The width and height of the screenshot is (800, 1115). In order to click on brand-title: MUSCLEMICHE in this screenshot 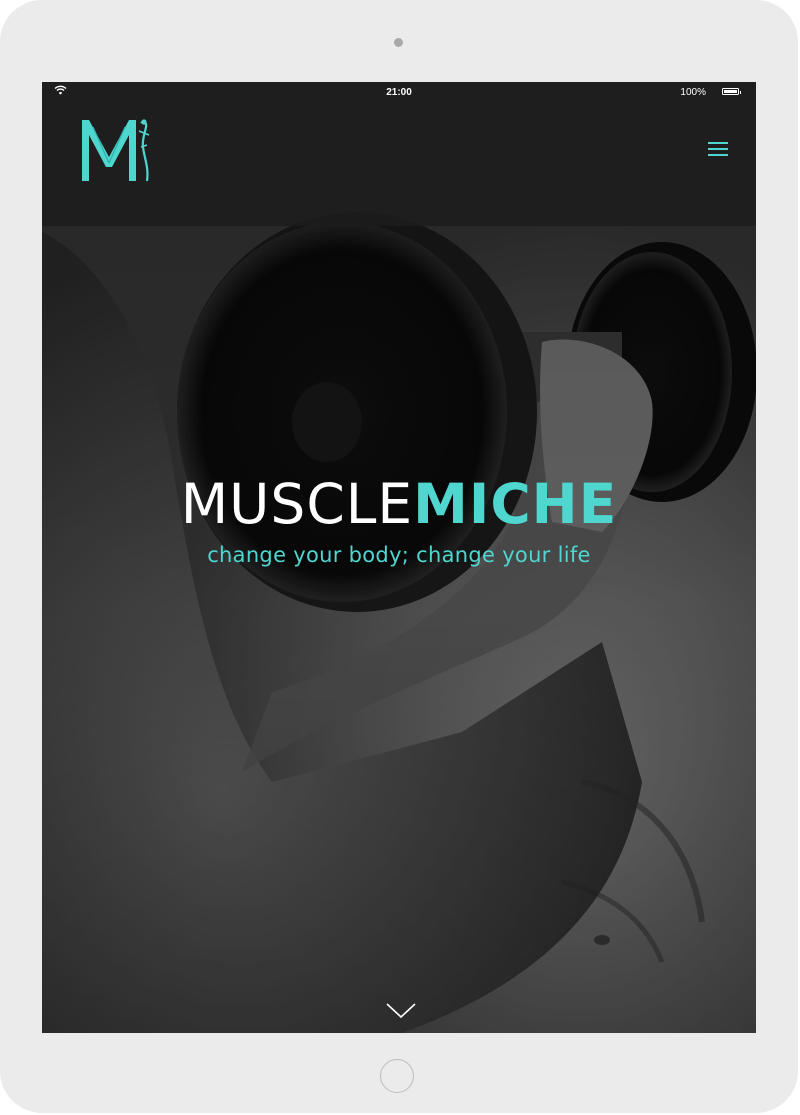, I will do `click(399, 504)`.